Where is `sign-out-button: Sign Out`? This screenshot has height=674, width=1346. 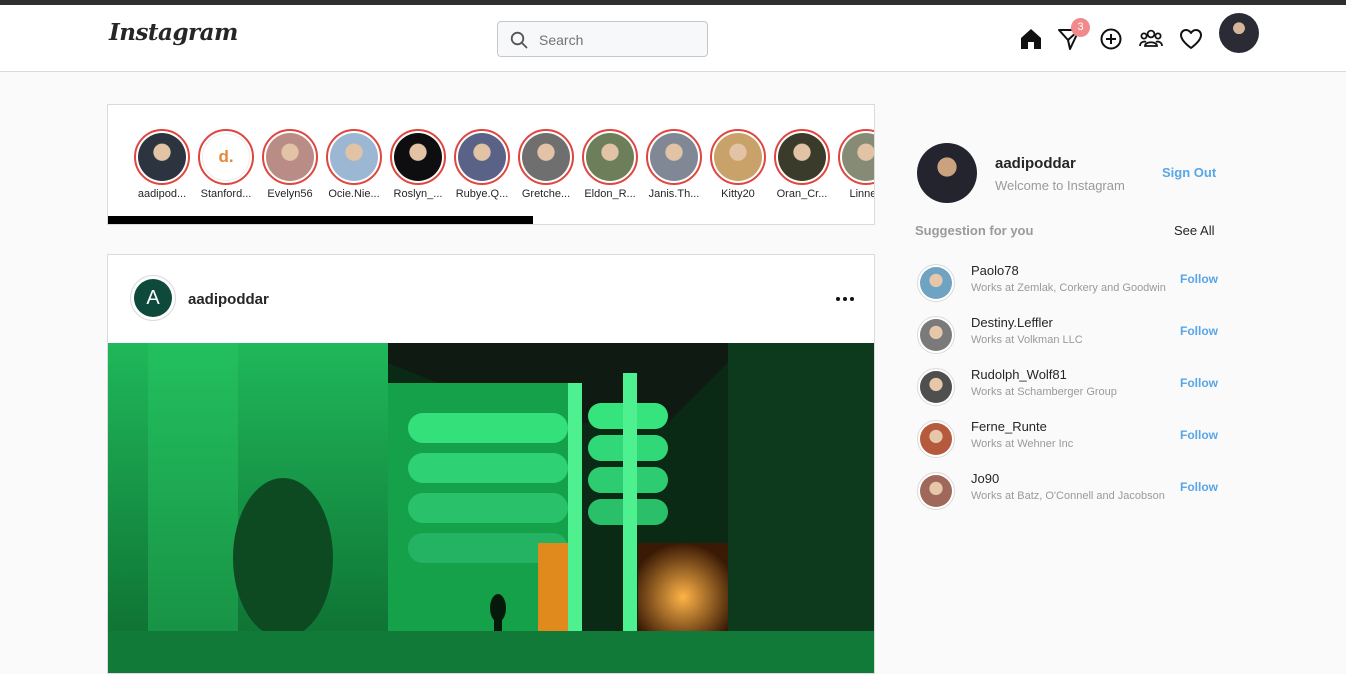
sign-out-button: Sign Out is located at coordinates (1189, 172).